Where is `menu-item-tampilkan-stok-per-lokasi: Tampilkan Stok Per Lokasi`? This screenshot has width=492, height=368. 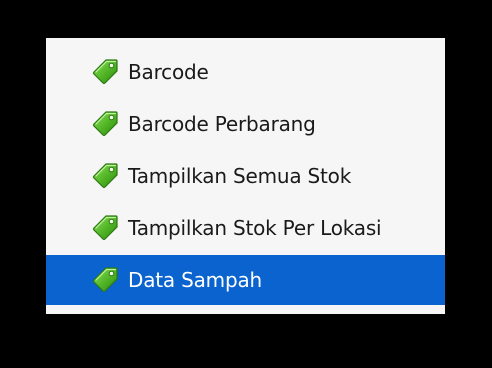
menu-item-tampilkan-stok-per-lokasi: Tampilkan Stok Per Lokasi is located at coordinates (245, 228).